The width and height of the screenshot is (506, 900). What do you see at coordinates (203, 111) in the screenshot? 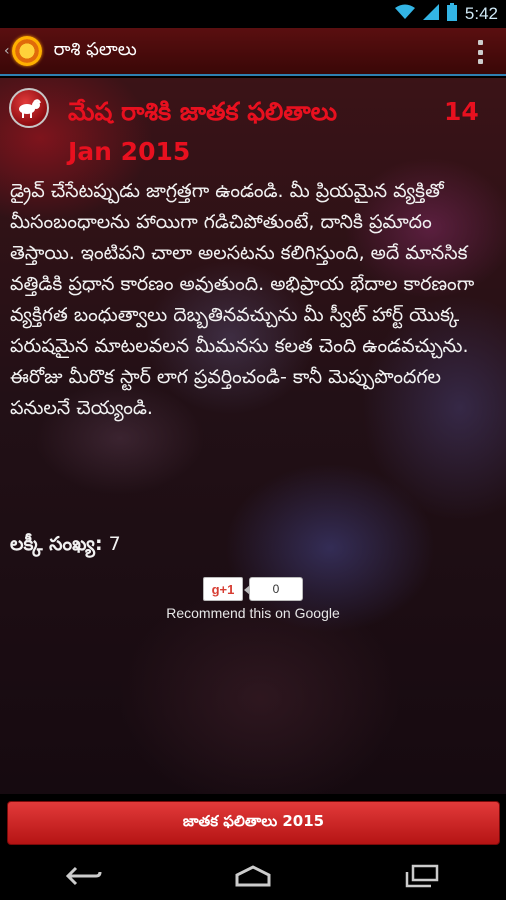
I see `horoscope-title: మేష రాశికి జాతక ఫలితాలు` at bounding box center [203, 111].